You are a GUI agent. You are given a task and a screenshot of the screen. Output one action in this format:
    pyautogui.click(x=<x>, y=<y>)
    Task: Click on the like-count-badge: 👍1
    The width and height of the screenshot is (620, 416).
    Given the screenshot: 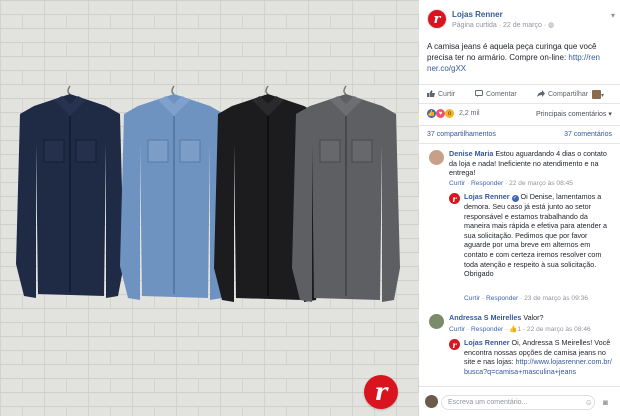 What is the action you would take?
    pyautogui.click(x=515, y=329)
    